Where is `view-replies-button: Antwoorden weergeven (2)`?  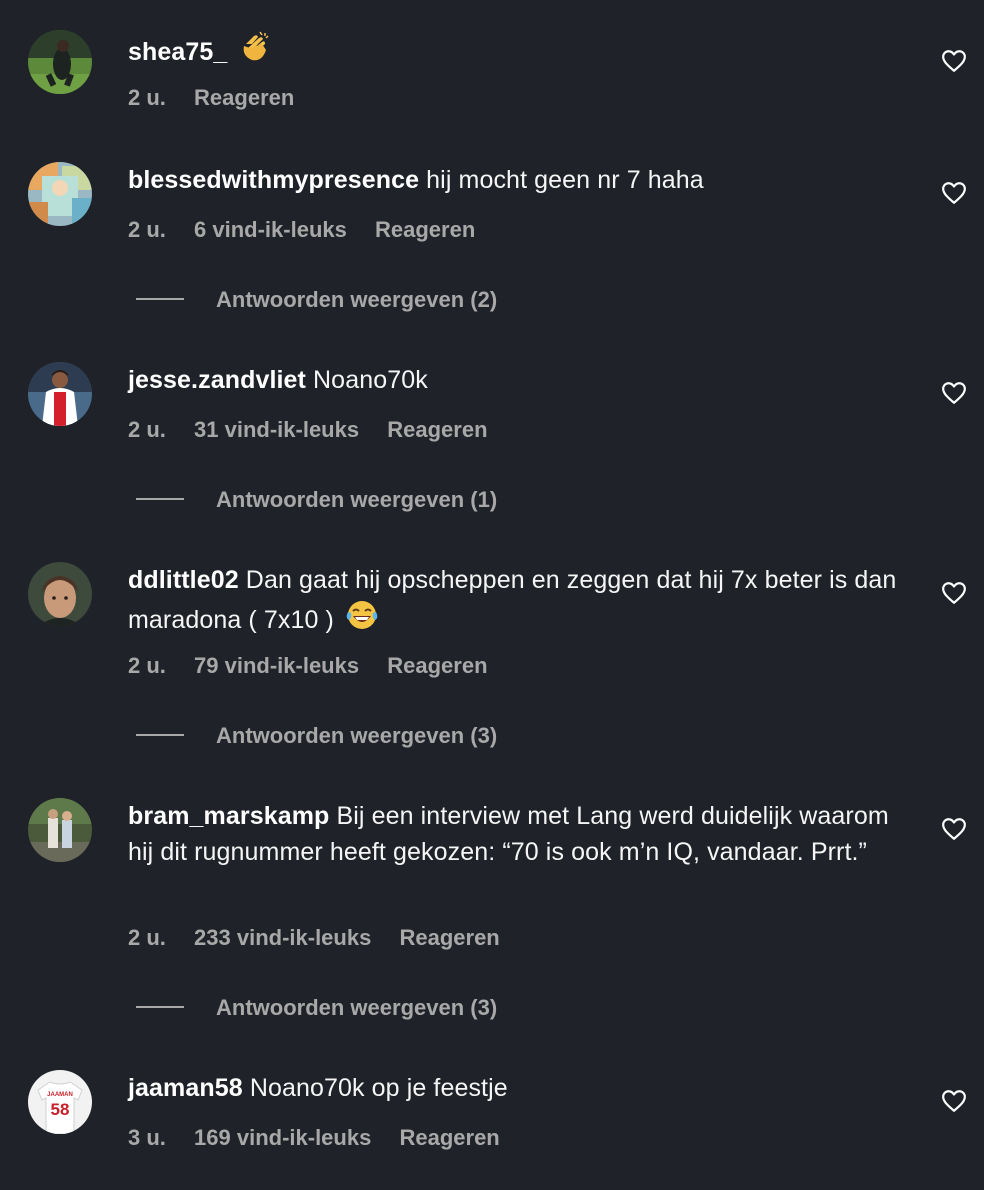
view-replies-button: Antwoorden weergeven (2) is located at coordinates (316, 300).